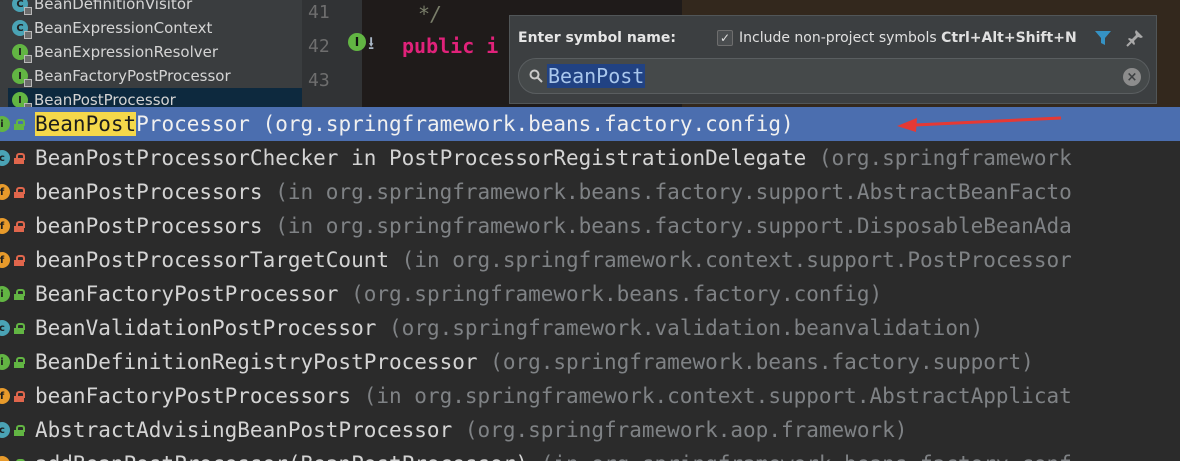 The image size is (1180, 461). I want to click on tree-item: C BeanDefinitionVisitor, so click(102, 8).